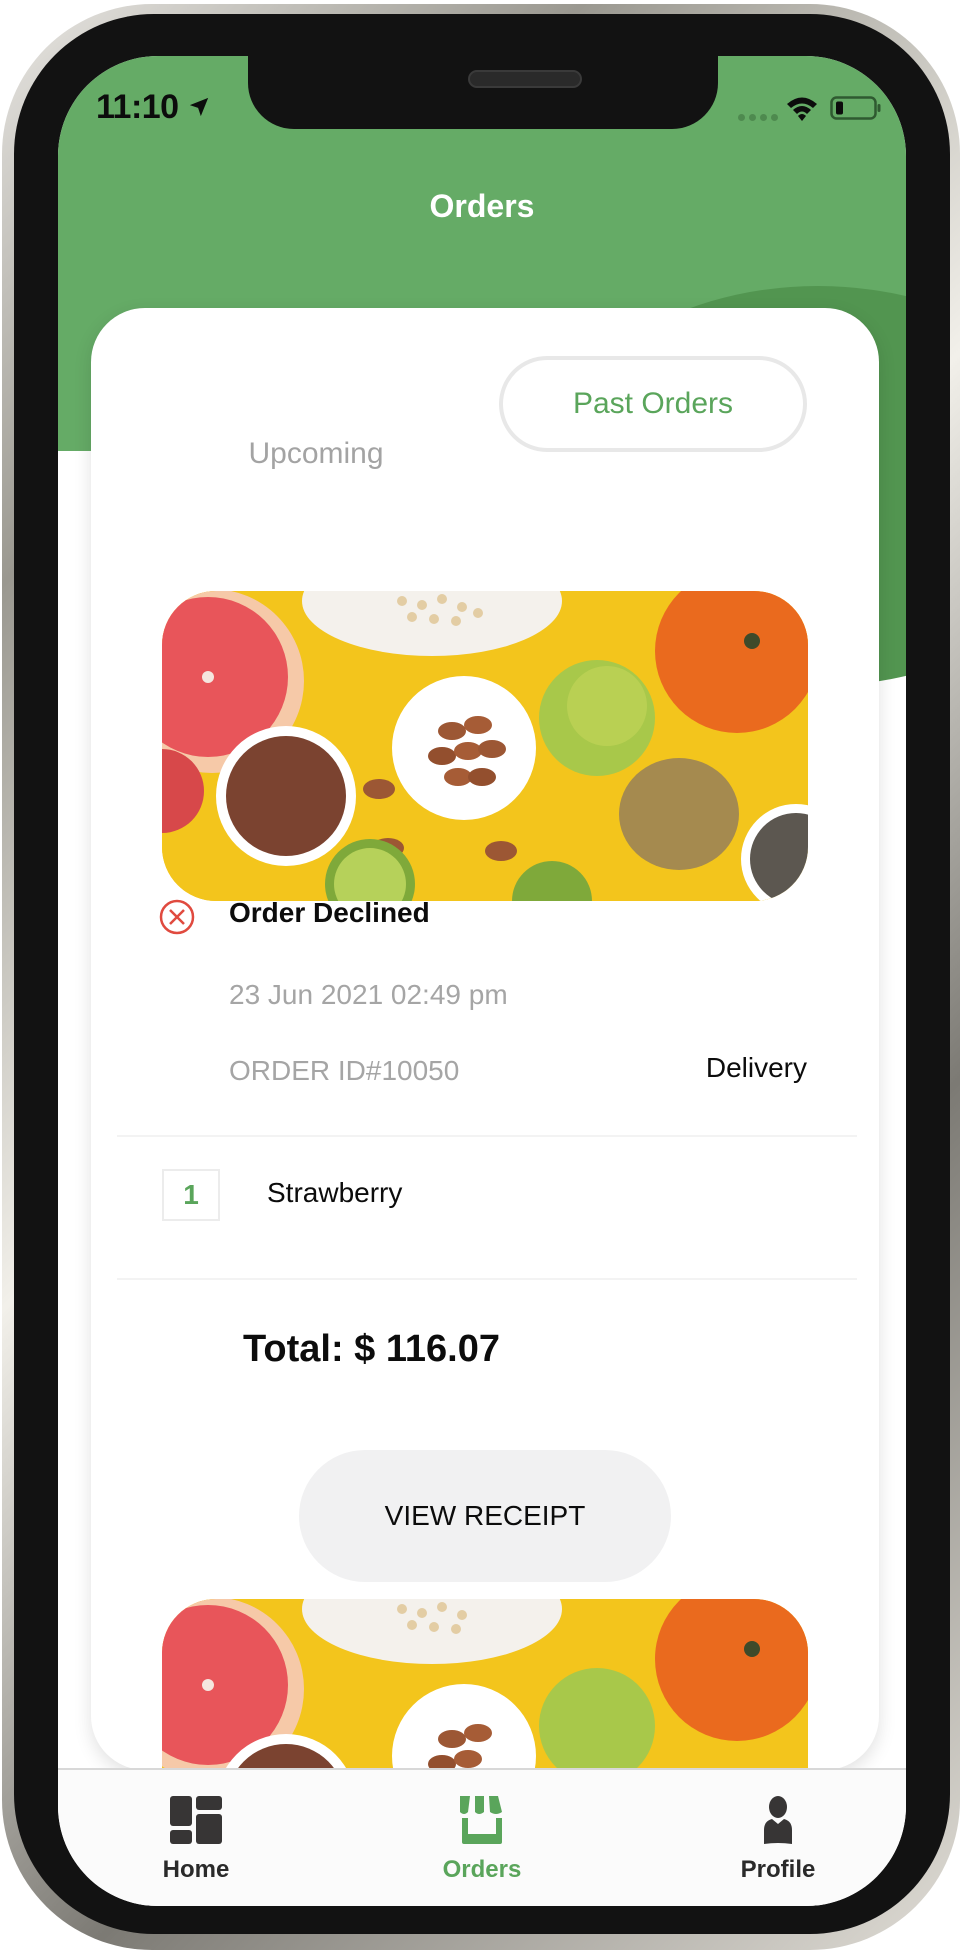 The width and height of the screenshot is (963, 1954). Describe the element at coordinates (481, 1820) in the screenshot. I see `store-icon` at that location.